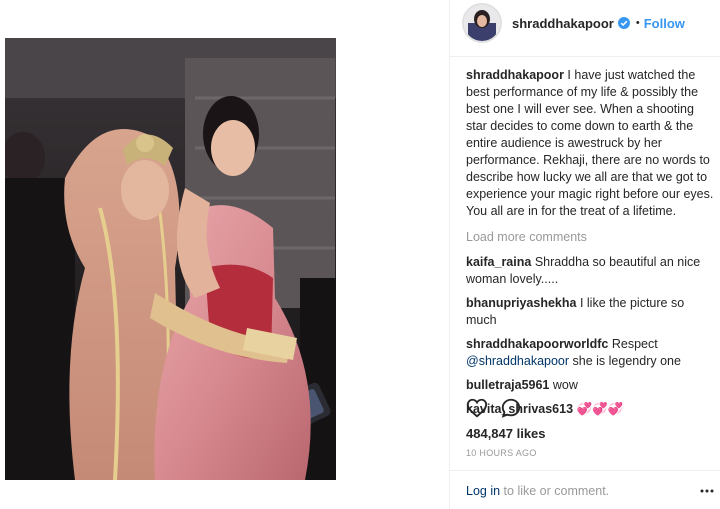 The width and height of the screenshot is (720, 509). What do you see at coordinates (482, 23) in the screenshot?
I see `avatar` at bounding box center [482, 23].